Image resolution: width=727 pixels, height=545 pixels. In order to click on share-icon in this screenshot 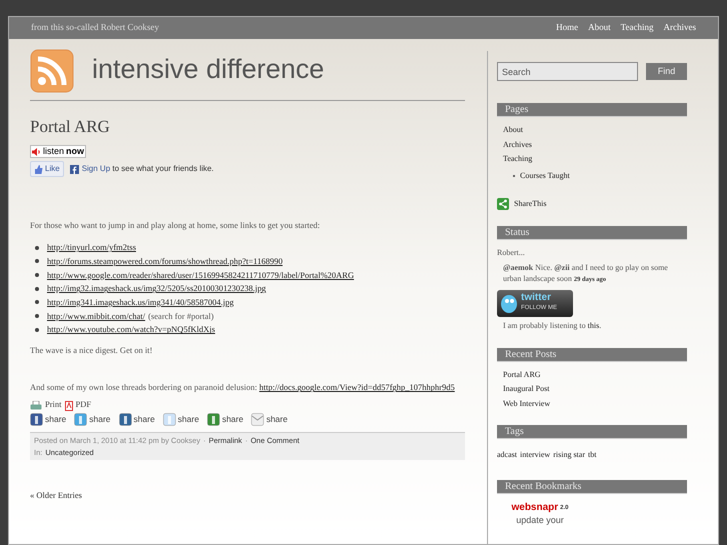, I will do `click(503, 204)`.